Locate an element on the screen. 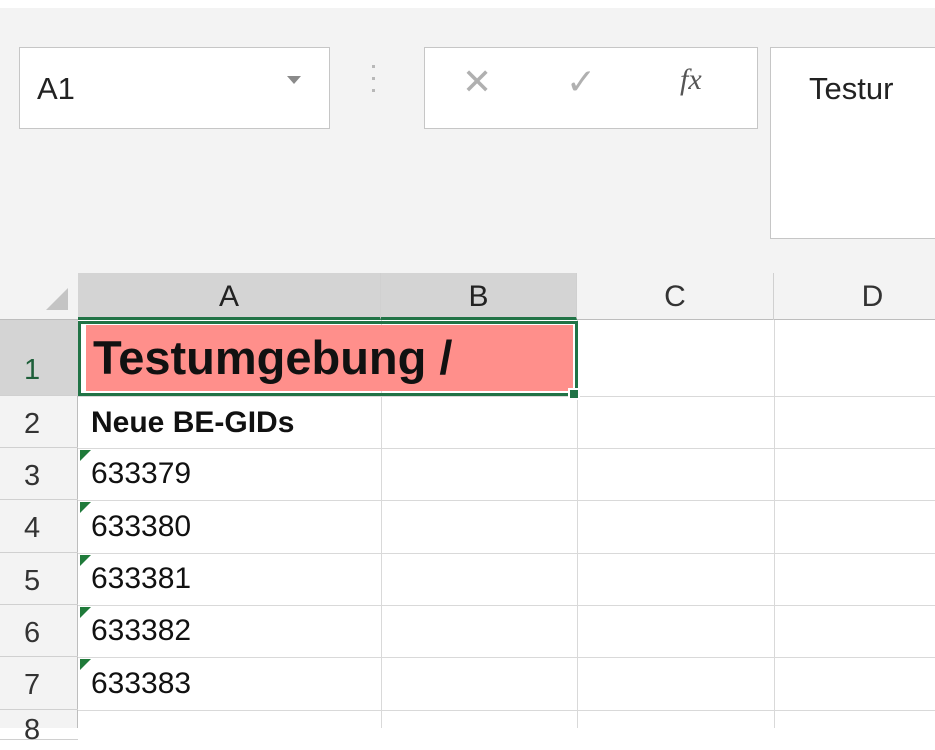 The width and height of the screenshot is (935, 750). column-header-d: D is located at coordinates (854, 296).